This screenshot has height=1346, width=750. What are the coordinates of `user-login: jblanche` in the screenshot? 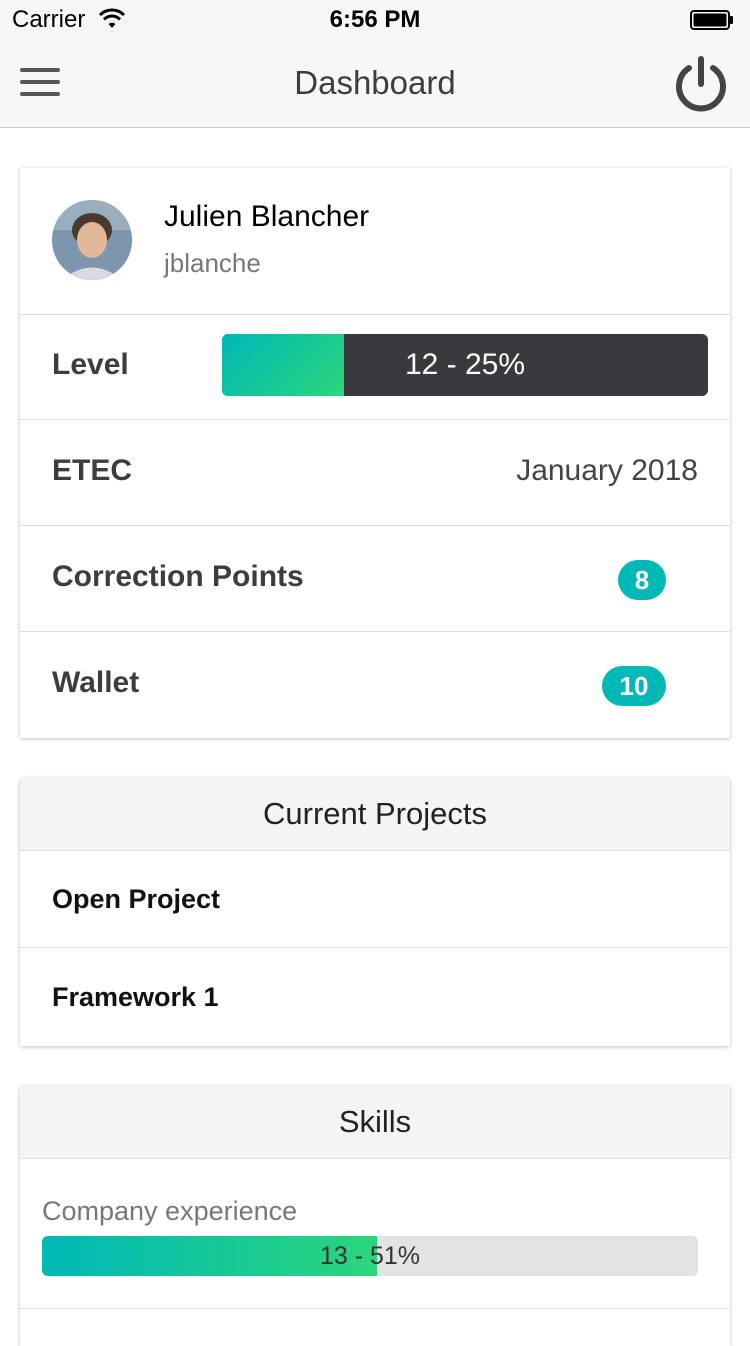 It's located at (212, 263).